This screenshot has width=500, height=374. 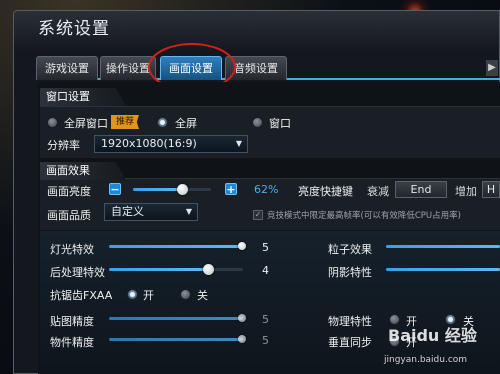 I want to click on resolution-value: 1920x1080(16:9), so click(x=149, y=143).